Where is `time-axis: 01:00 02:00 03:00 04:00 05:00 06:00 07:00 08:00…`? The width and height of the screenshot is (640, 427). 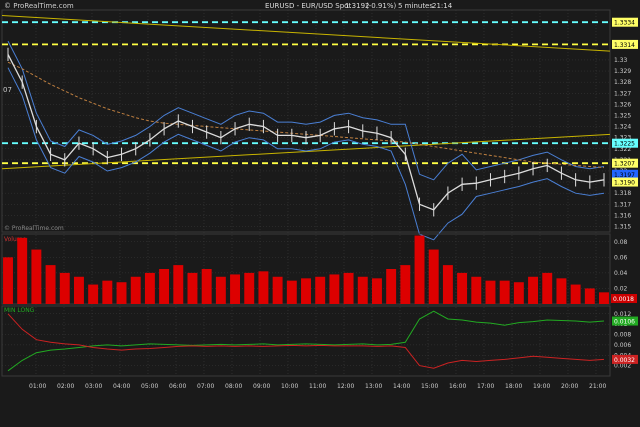 time-axis: 01:00 02:00 03:00 04:00 05:00 06:00 07:00 08:00… is located at coordinates (317, 386).